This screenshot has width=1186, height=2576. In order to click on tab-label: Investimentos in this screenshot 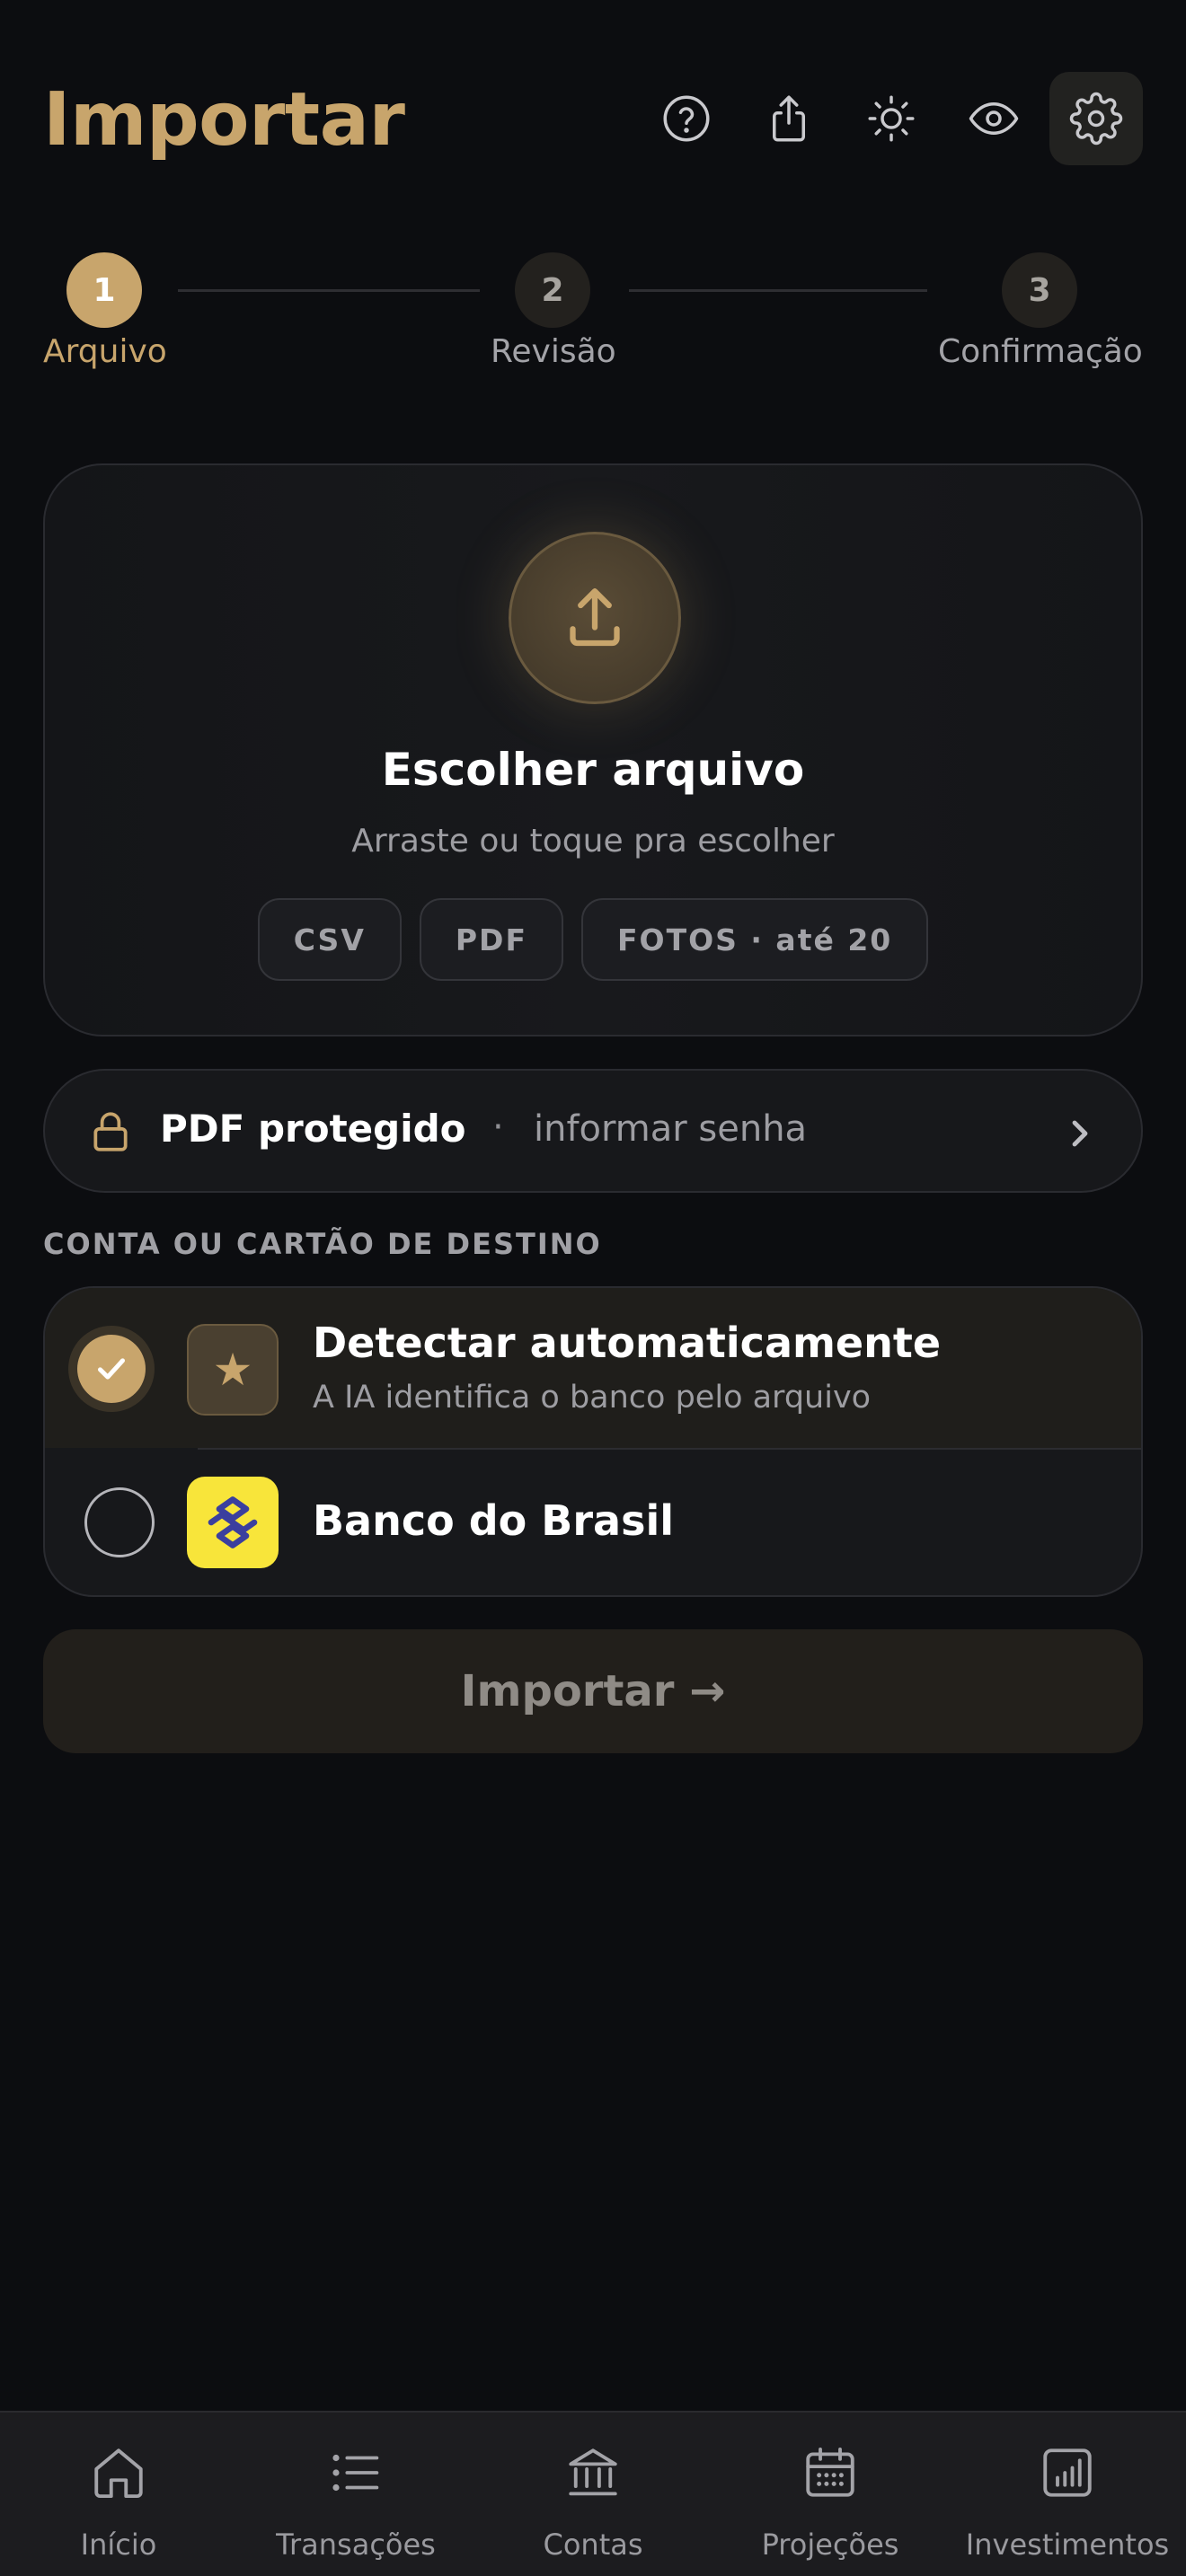, I will do `click(1067, 2544)`.